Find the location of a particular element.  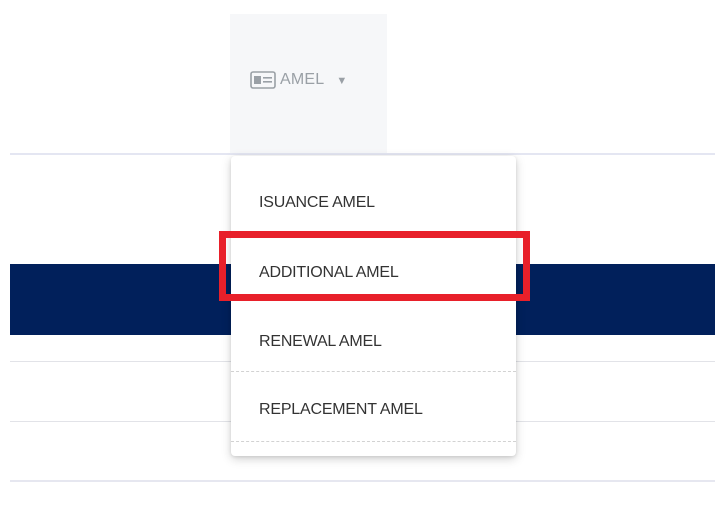

id-card-icon is located at coordinates (263, 80).